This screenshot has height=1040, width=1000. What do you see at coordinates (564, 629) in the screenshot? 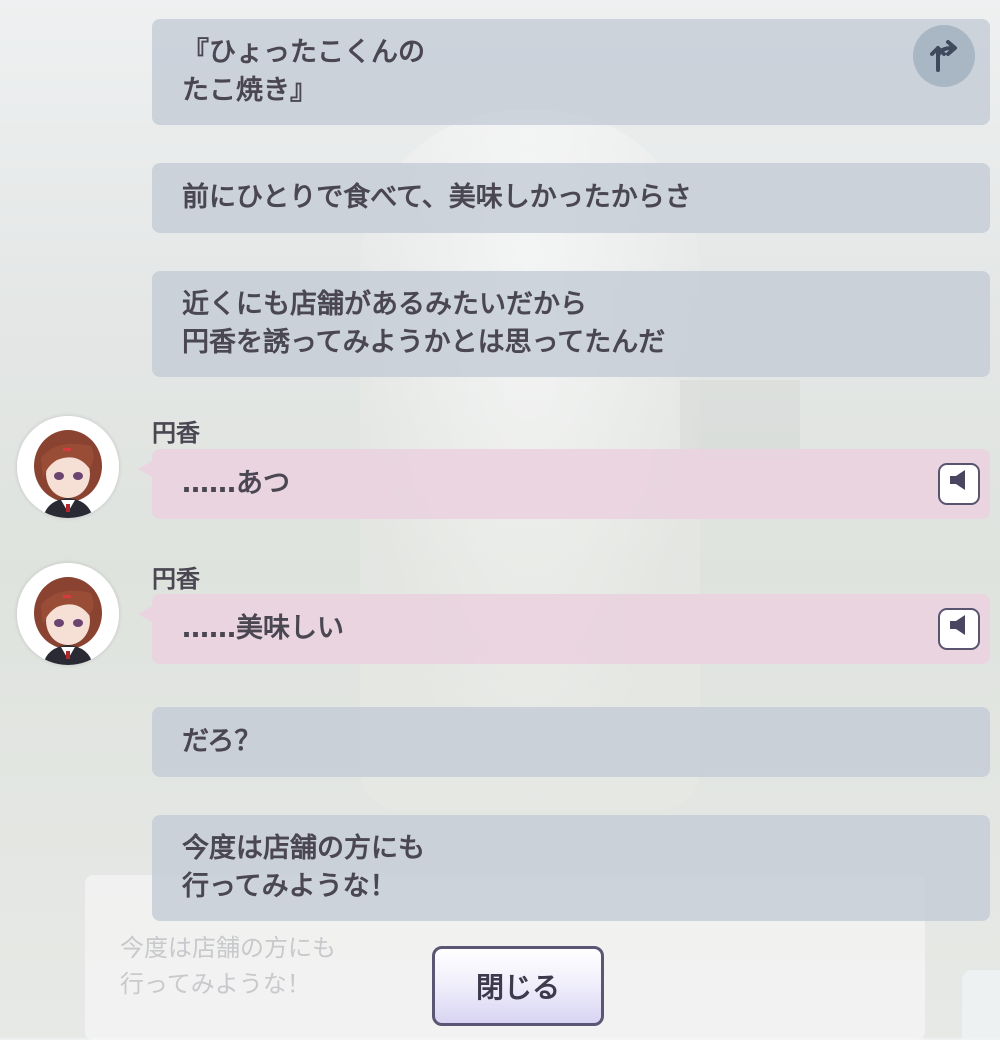
I see `character-bubble: ……美味しい` at bounding box center [564, 629].